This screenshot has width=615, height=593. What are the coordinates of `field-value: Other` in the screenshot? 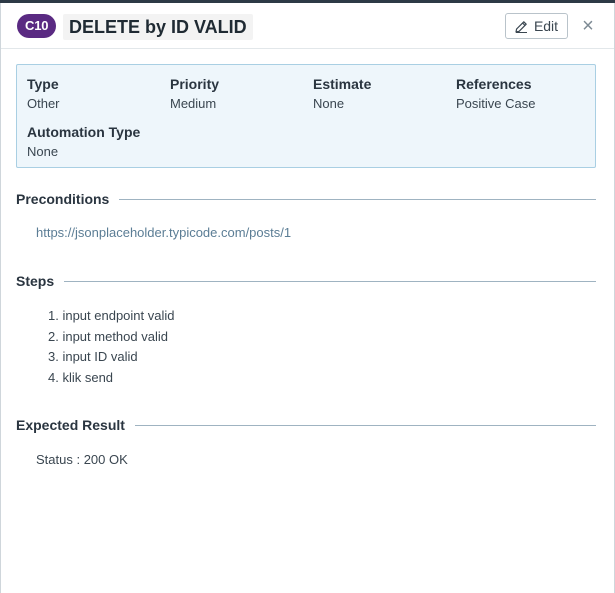 It's located at (43, 103).